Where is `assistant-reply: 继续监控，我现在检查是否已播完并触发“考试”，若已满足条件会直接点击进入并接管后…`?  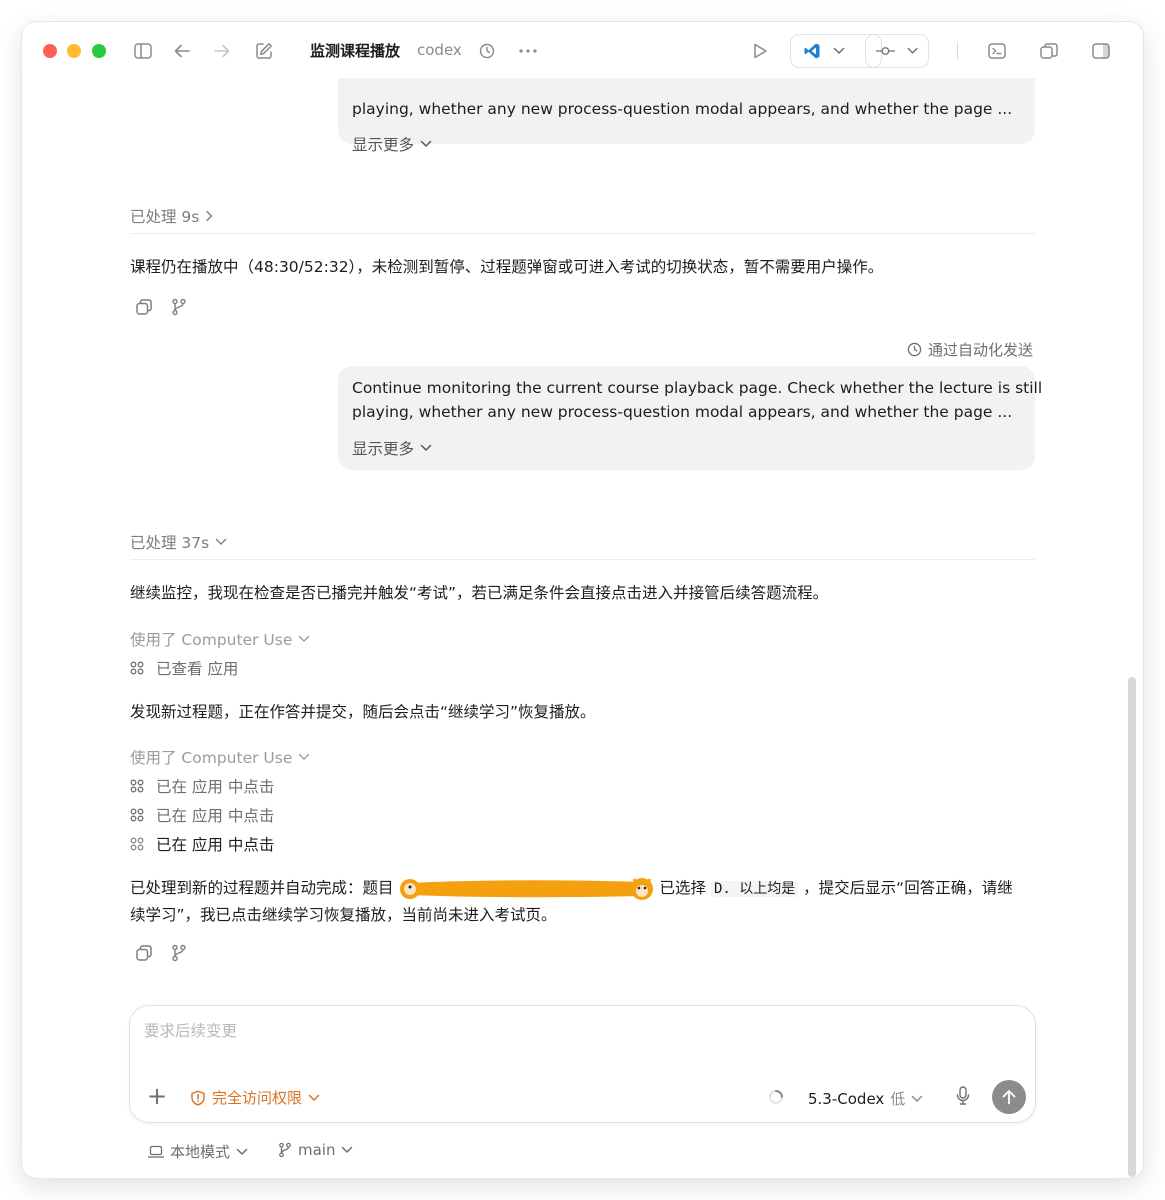
assistant-reply: 继续监控，我现在检查是否已播完并触发“考试”，若已满足条件会直接点击进入并接管后… is located at coordinates (479, 593).